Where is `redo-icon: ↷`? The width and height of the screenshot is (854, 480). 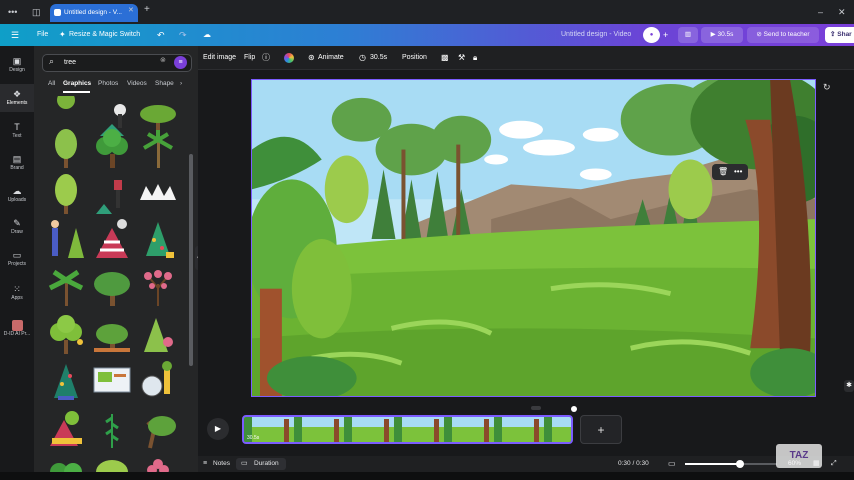
redo-icon: ↷ is located at coordinates (183, 35).